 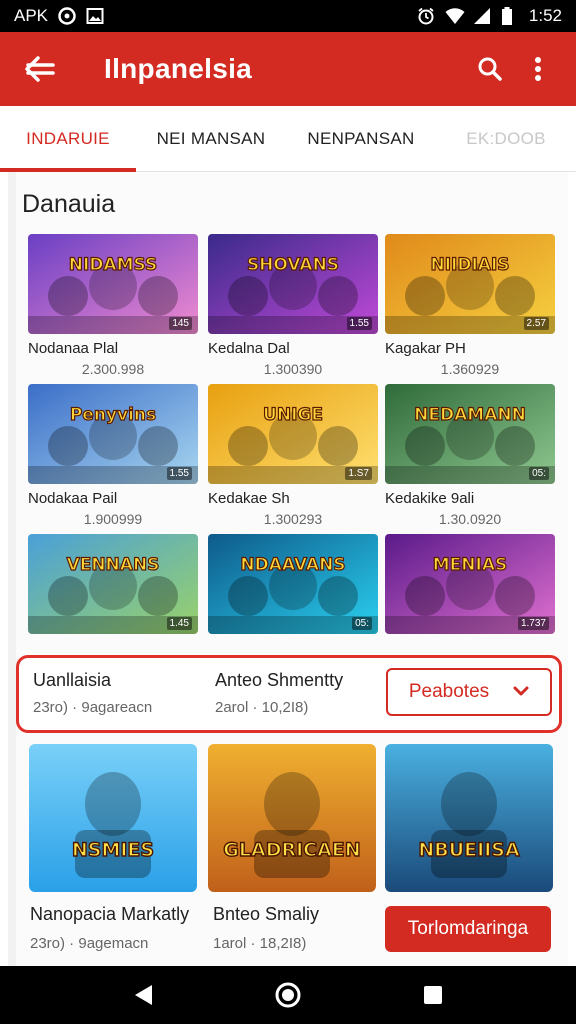 I want to click on featured-art-title: NSMIES, so click(x=113, y=850).